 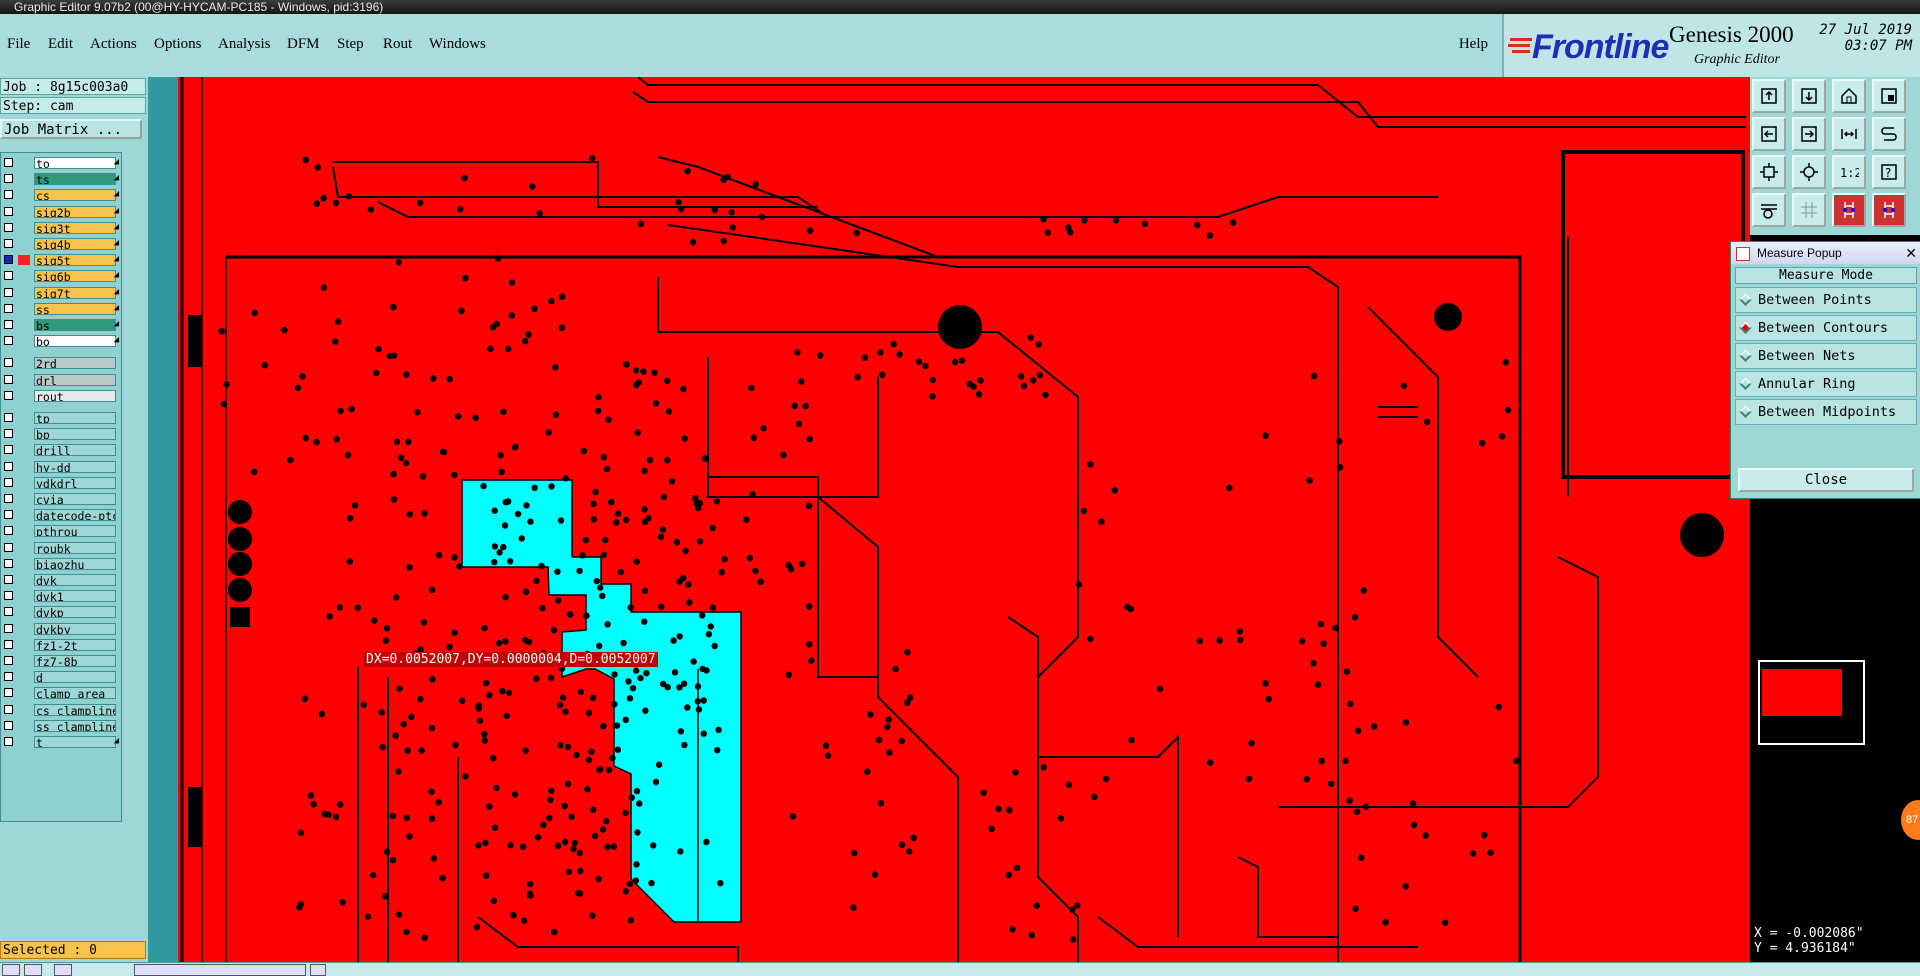 What do you see at coordinates (1849, 96) in the screenshot?
I see `home-button` at bounding box center [1849, 96].